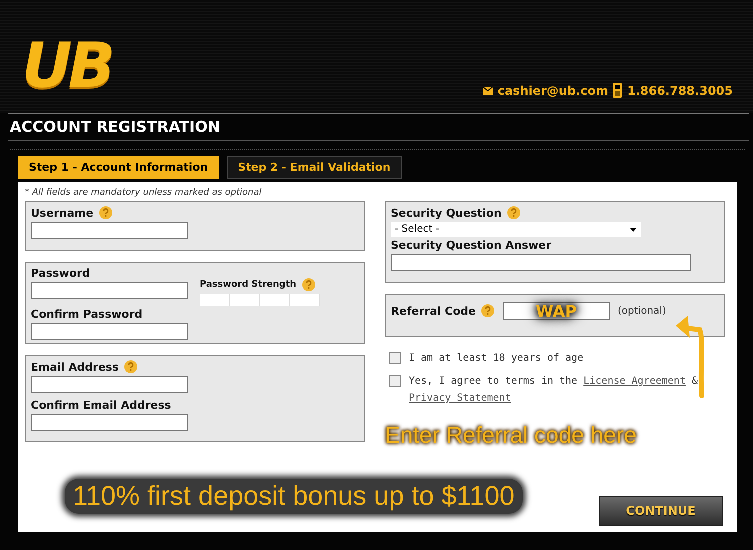 Image resolution: width=753 pixels, height=550 pixels. I want to click on step-tab: Step 2 - Email Validation, so click(314, 167).